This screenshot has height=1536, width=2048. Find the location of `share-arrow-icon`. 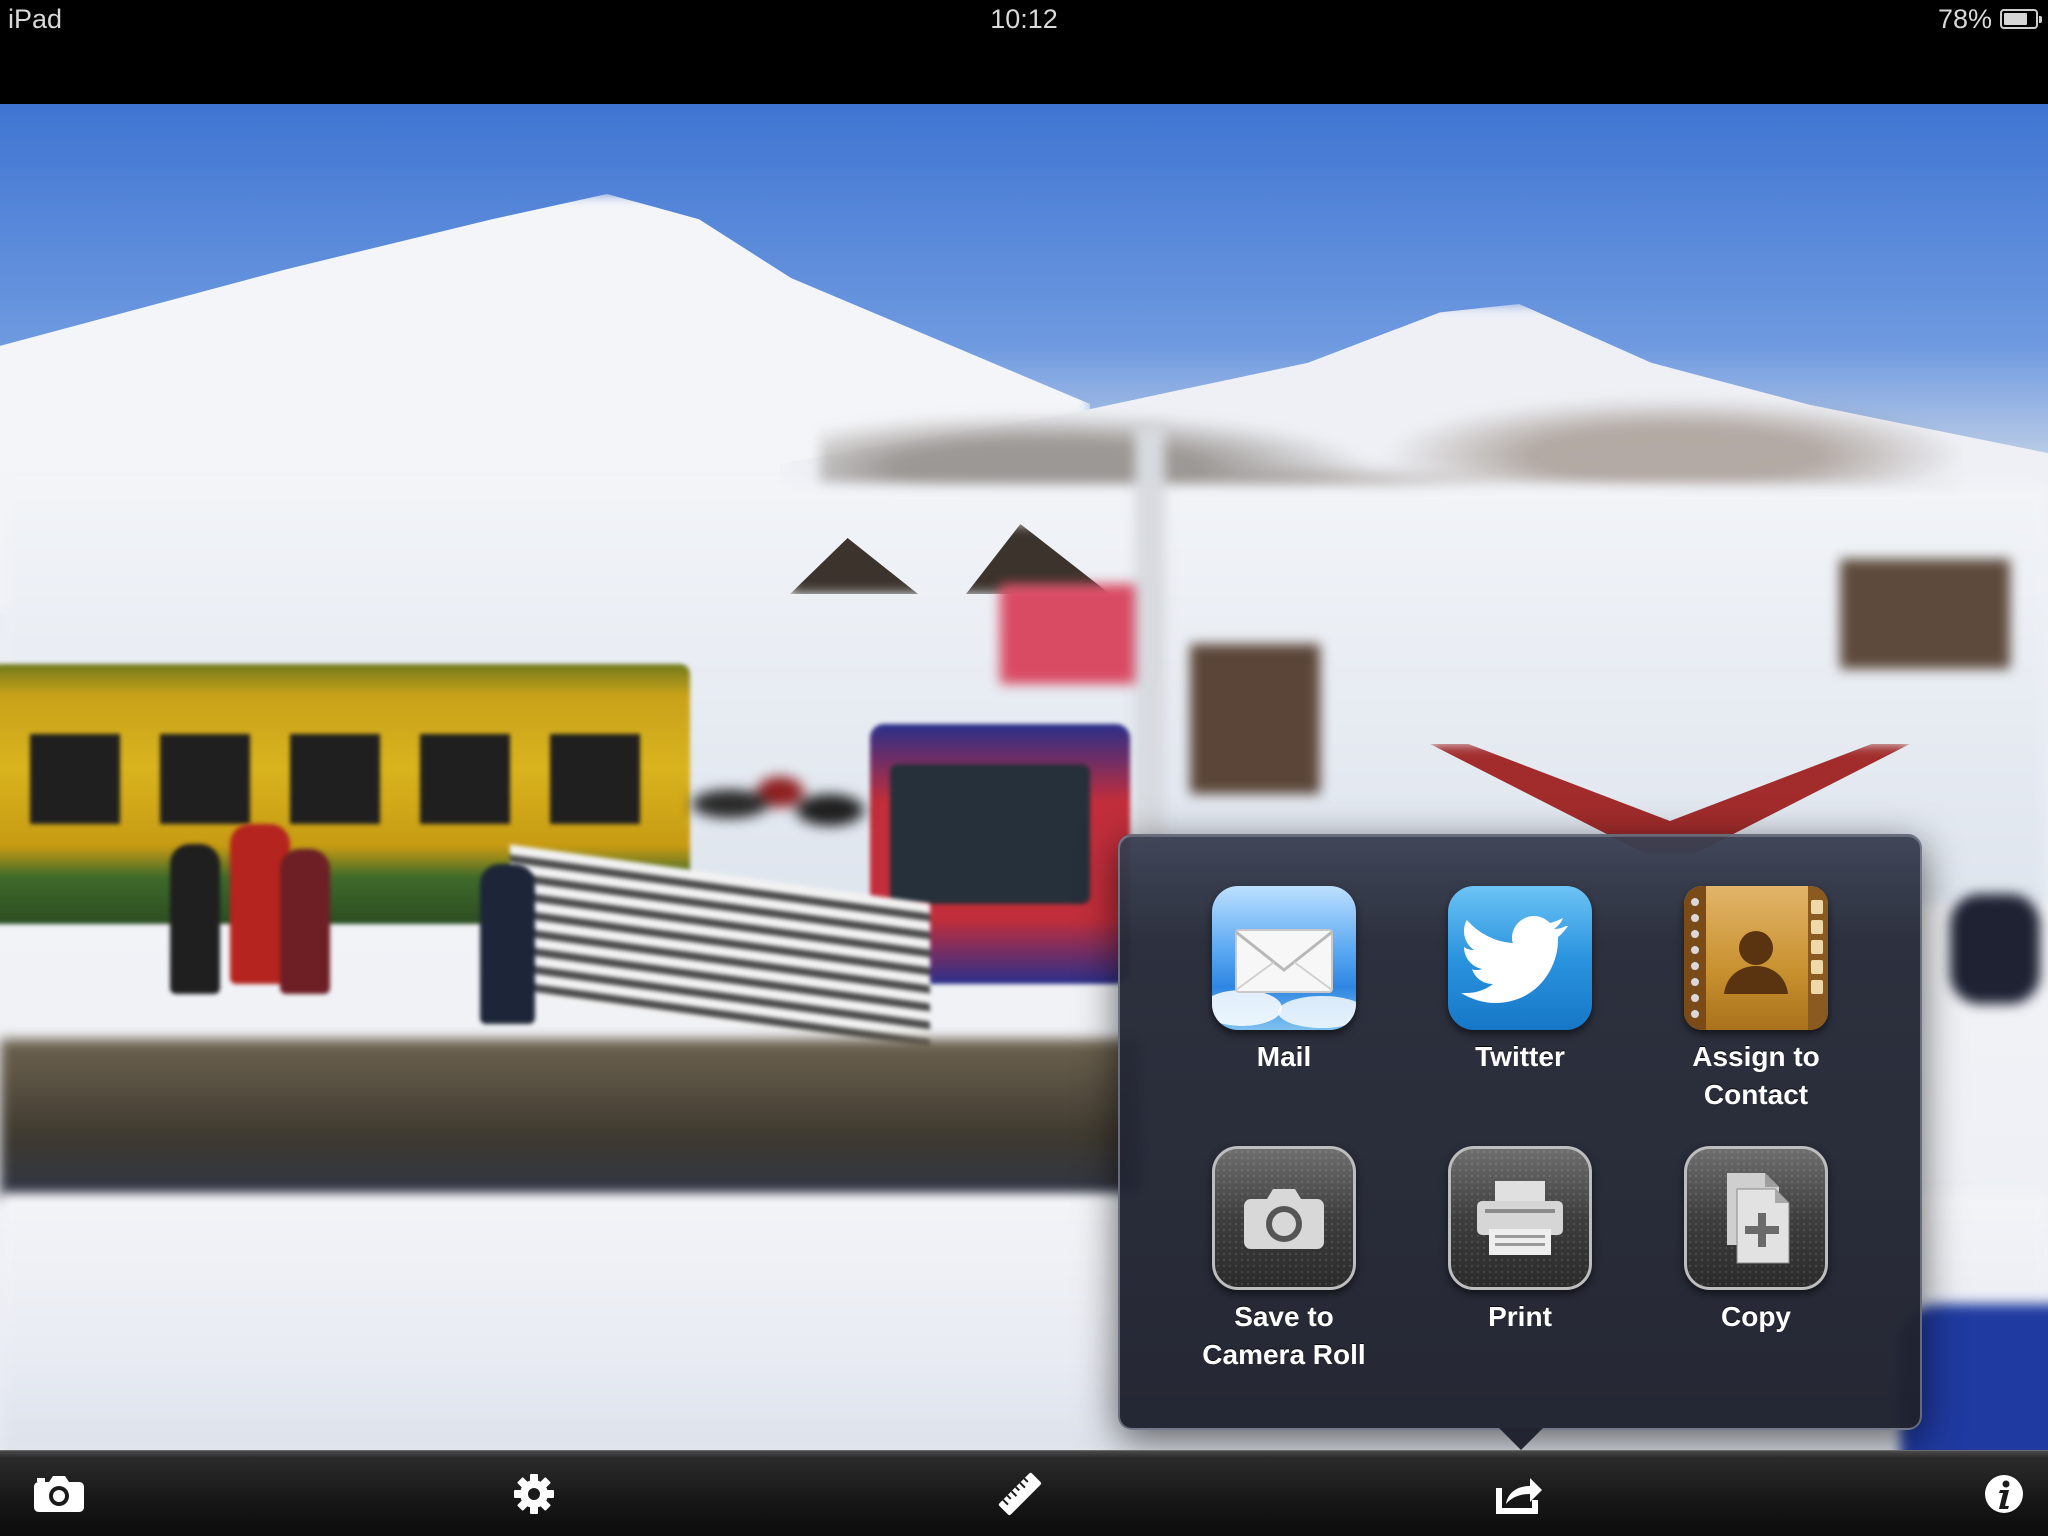

share-arrow-icon is located at coordinates (1519, 1496).